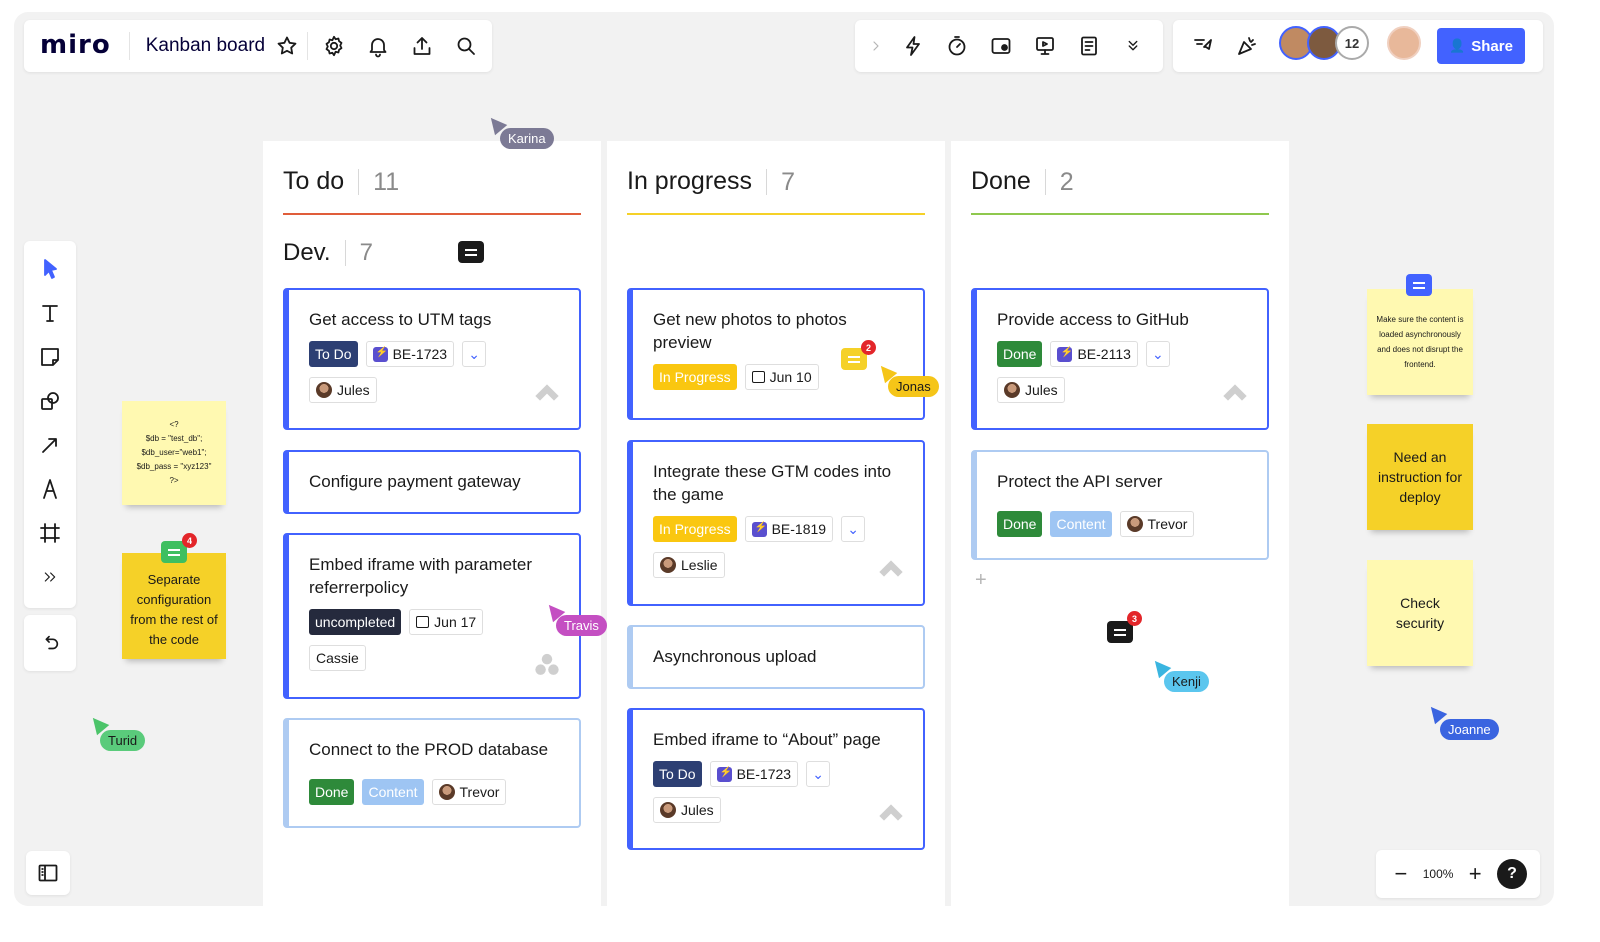 Image resolution: width=1600 pixels, height=942 pixels. I want to click on reactions-icon, so click(1247, 46).